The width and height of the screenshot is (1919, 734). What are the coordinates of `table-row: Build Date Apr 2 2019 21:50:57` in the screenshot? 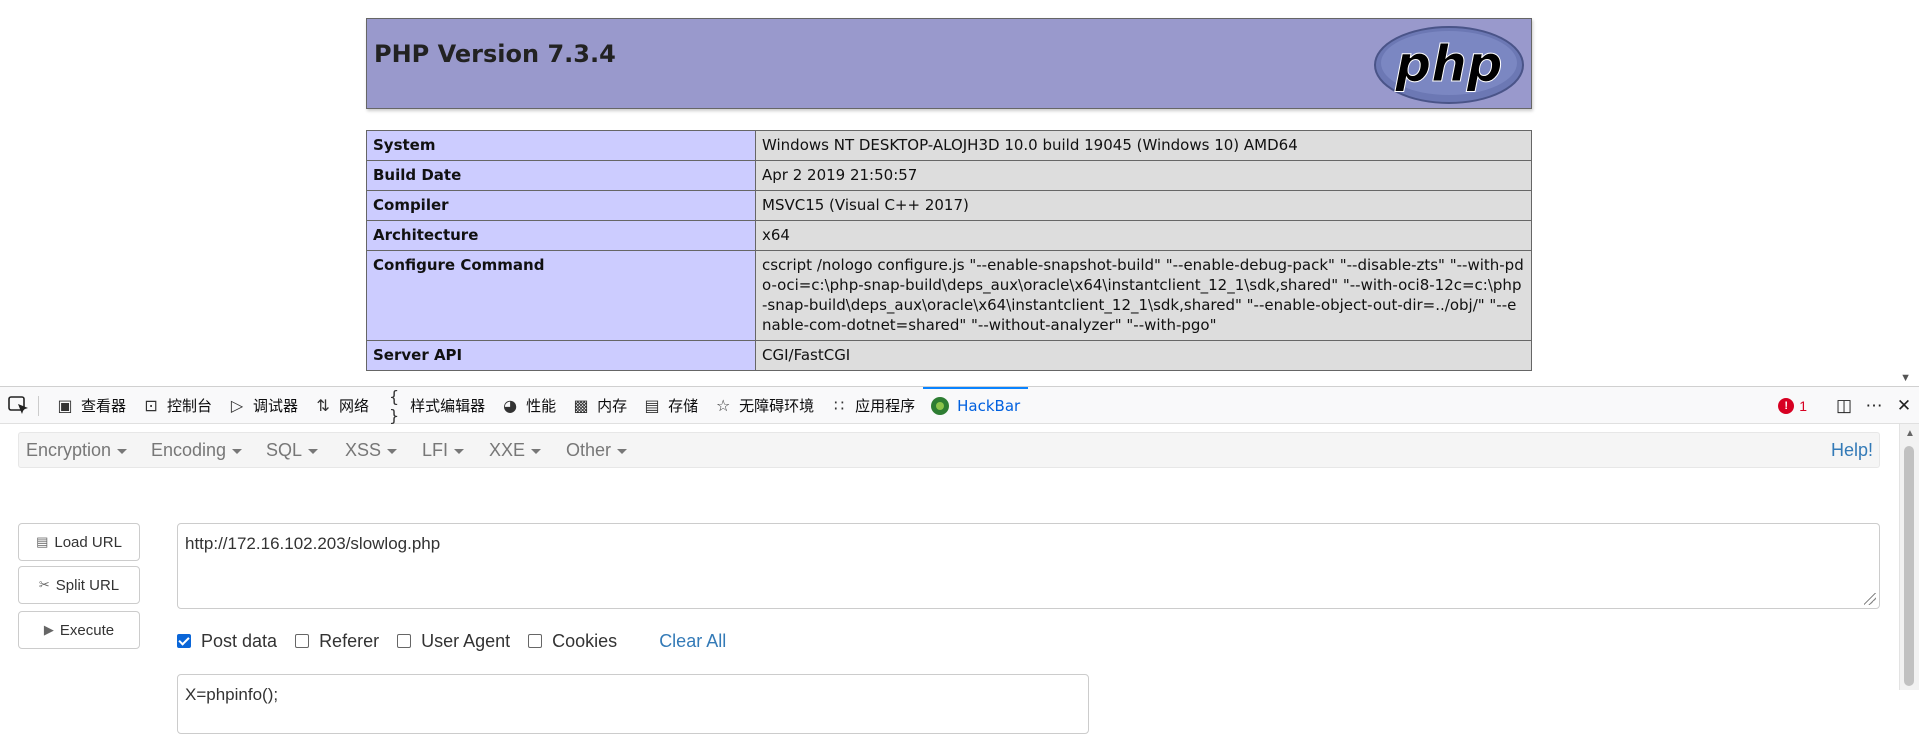 It's located at (949, 175).